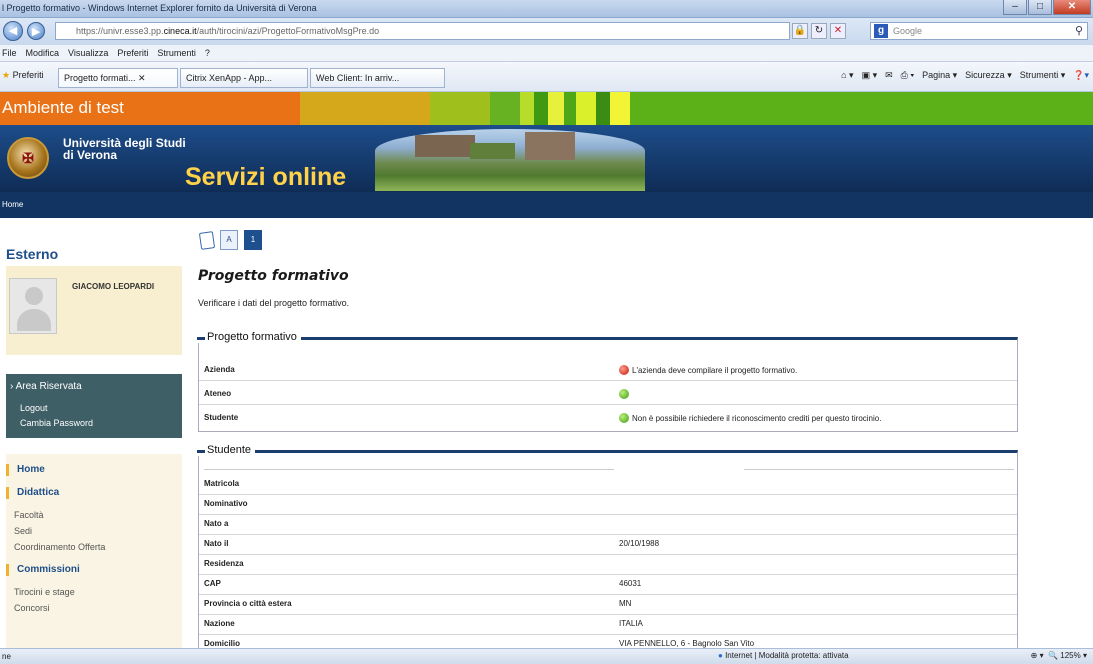  What do you see at coordinates (94, 406) in the screenshot?
I see `area-riservata-box: › Area Riservata Logout Cambia Password` at bounding box center [94, 406].